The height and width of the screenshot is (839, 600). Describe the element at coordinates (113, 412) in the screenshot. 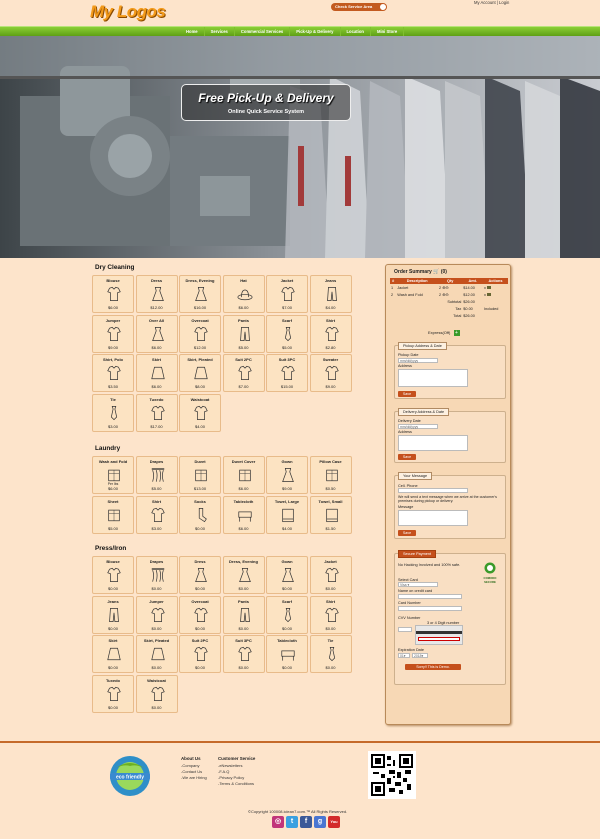

I see `service-tile: Tie $3.00` at that location.